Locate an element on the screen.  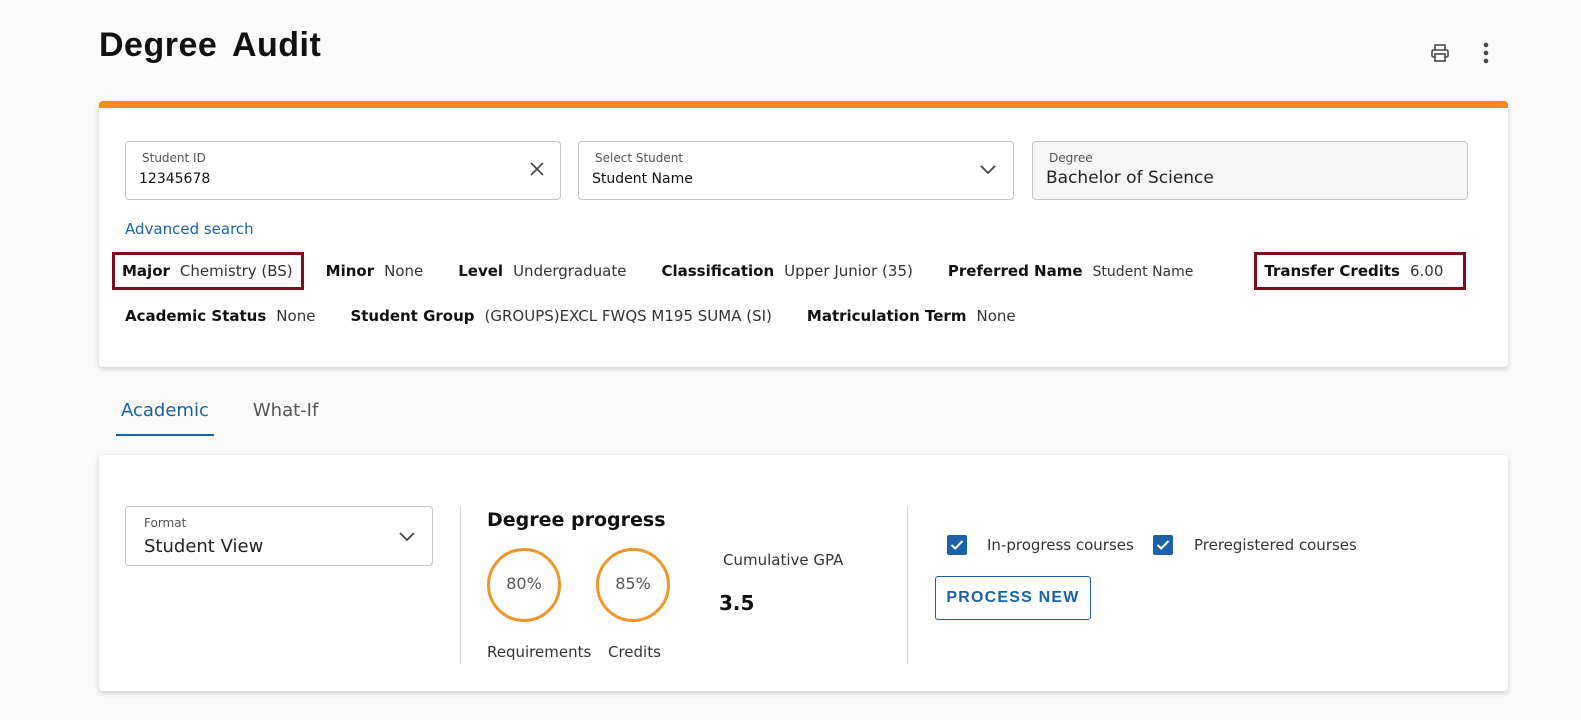
major-label: Major is located at coordinates (146, 271).